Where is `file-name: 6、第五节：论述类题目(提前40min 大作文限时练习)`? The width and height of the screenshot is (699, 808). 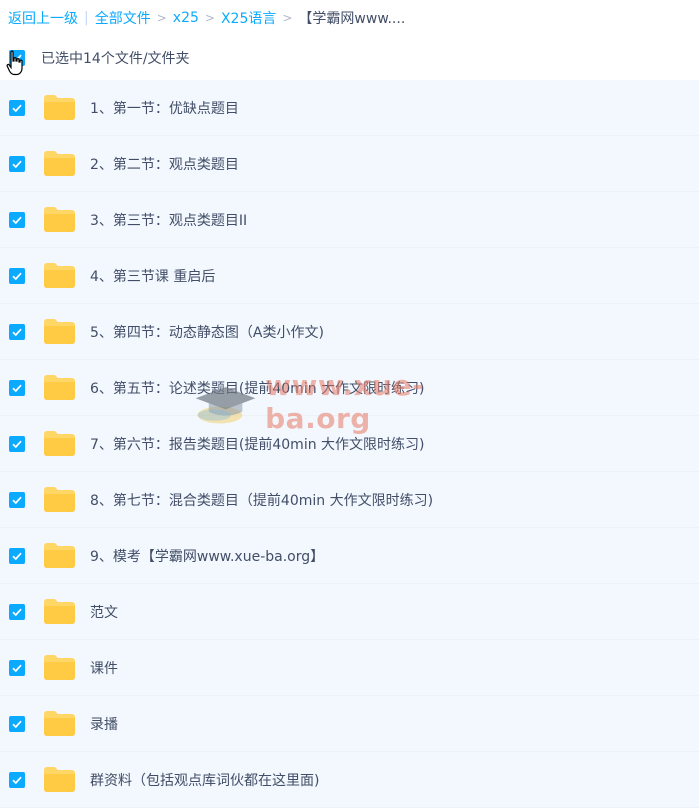 file-name: 6、第五节：论述类题目(提前40min 大作文限时练习) is located at coordinates (257, 388).